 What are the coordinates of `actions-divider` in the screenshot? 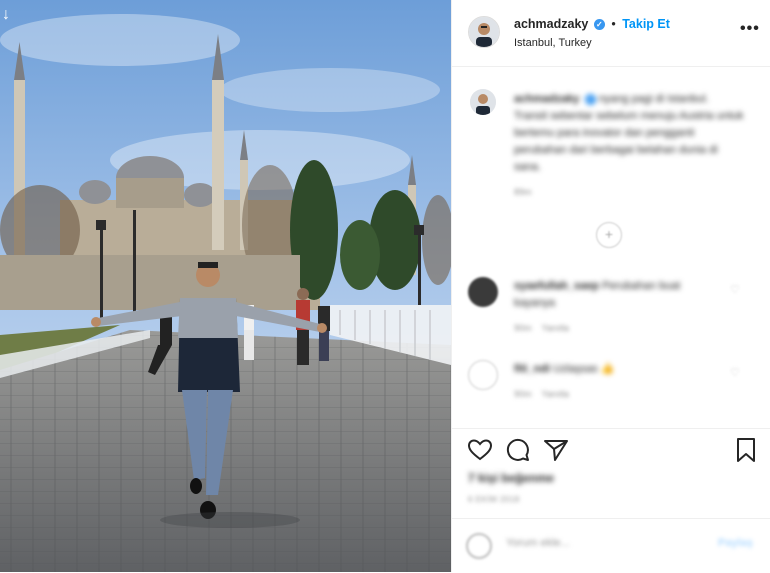 It's located at (611, 428).